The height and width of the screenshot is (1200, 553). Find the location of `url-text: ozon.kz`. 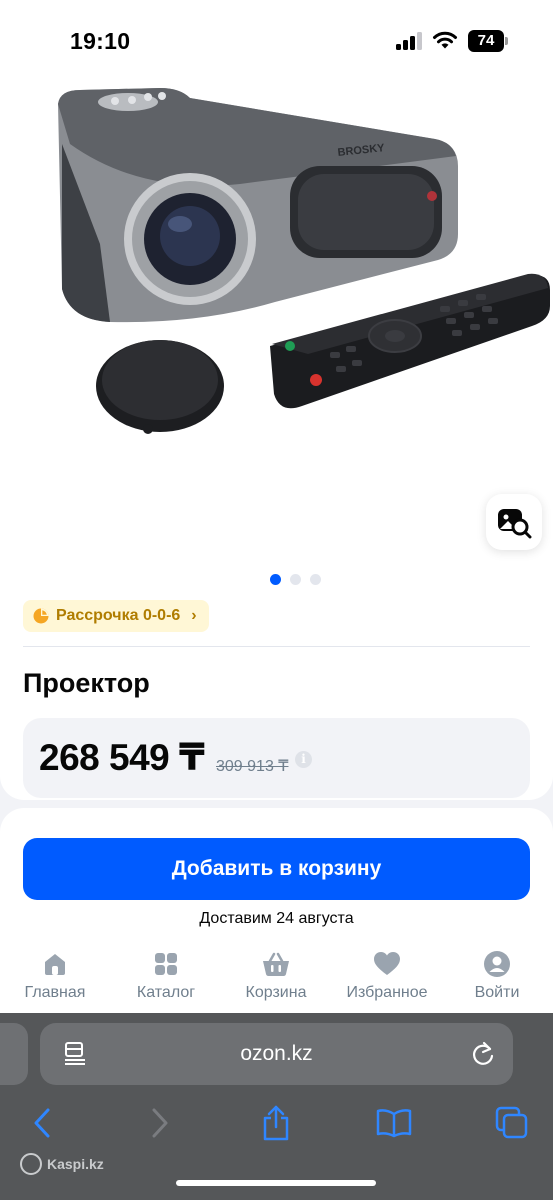

url-text: ozon.kz is located at coordinates (276, 1053).